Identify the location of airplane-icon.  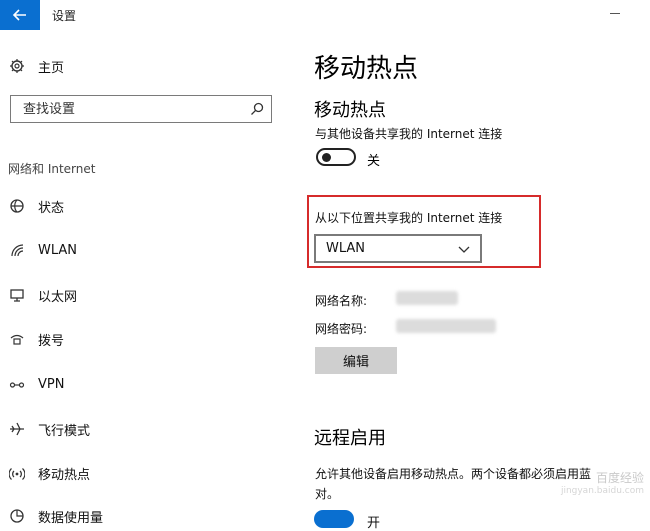
(17, 429).